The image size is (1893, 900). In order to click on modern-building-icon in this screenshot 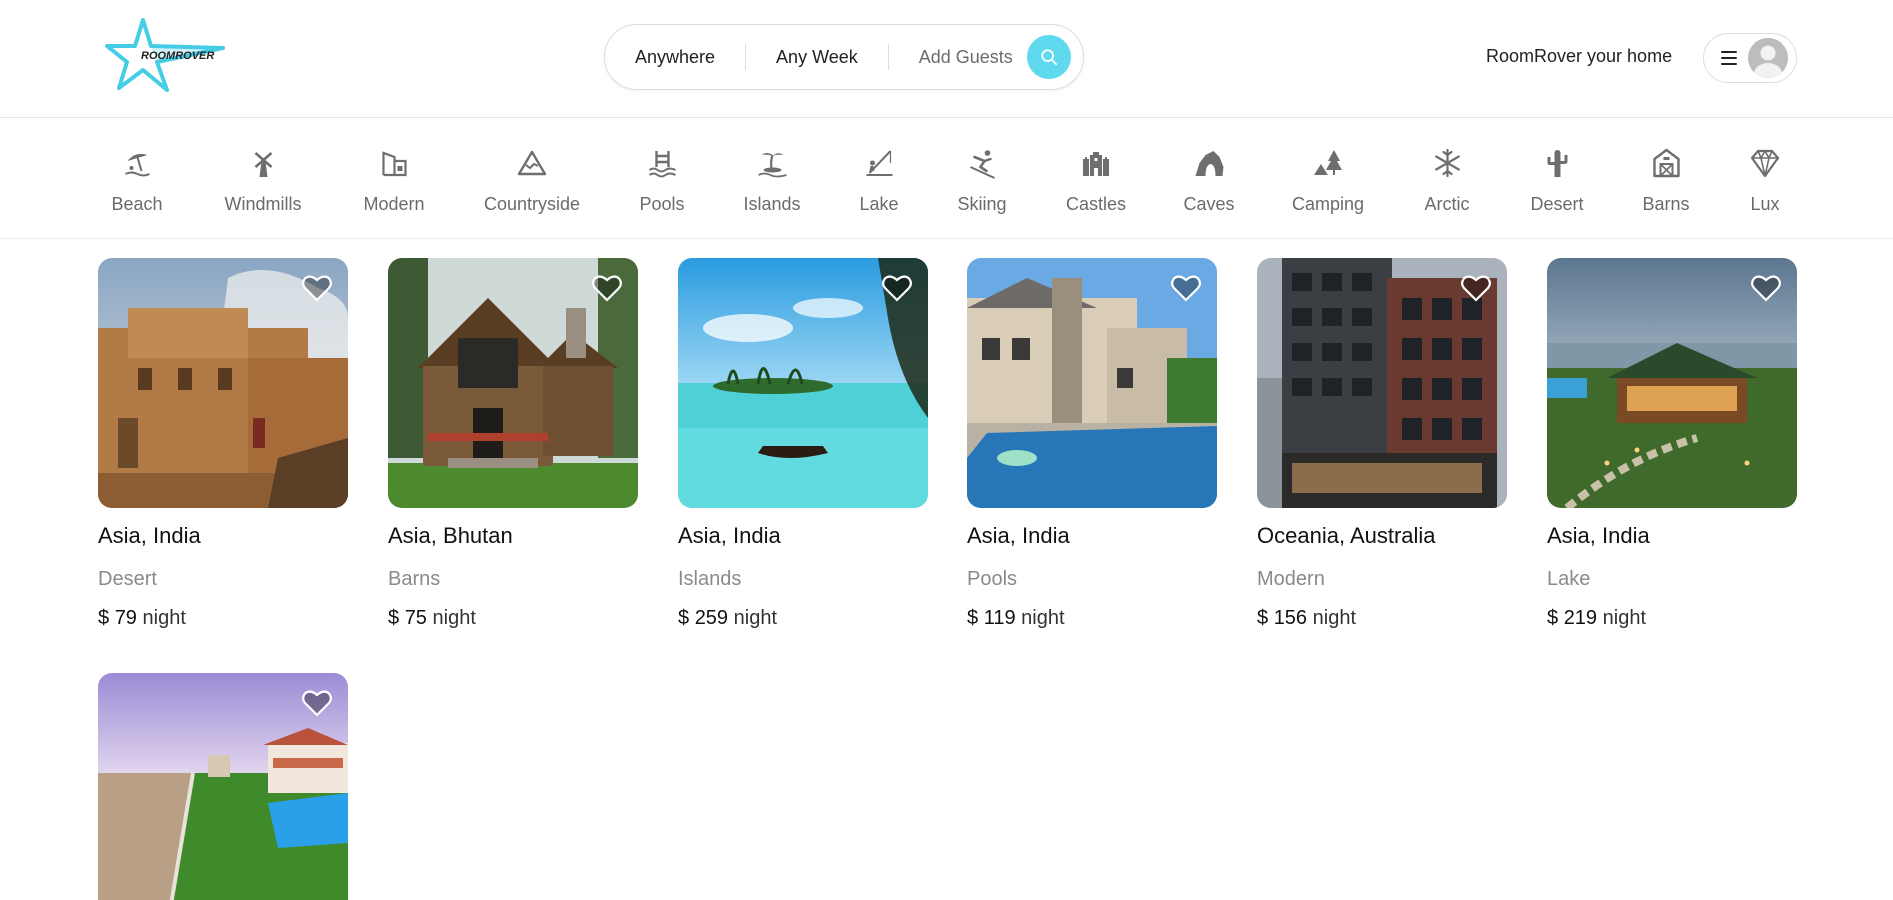, I will do `click(394, 163)`.